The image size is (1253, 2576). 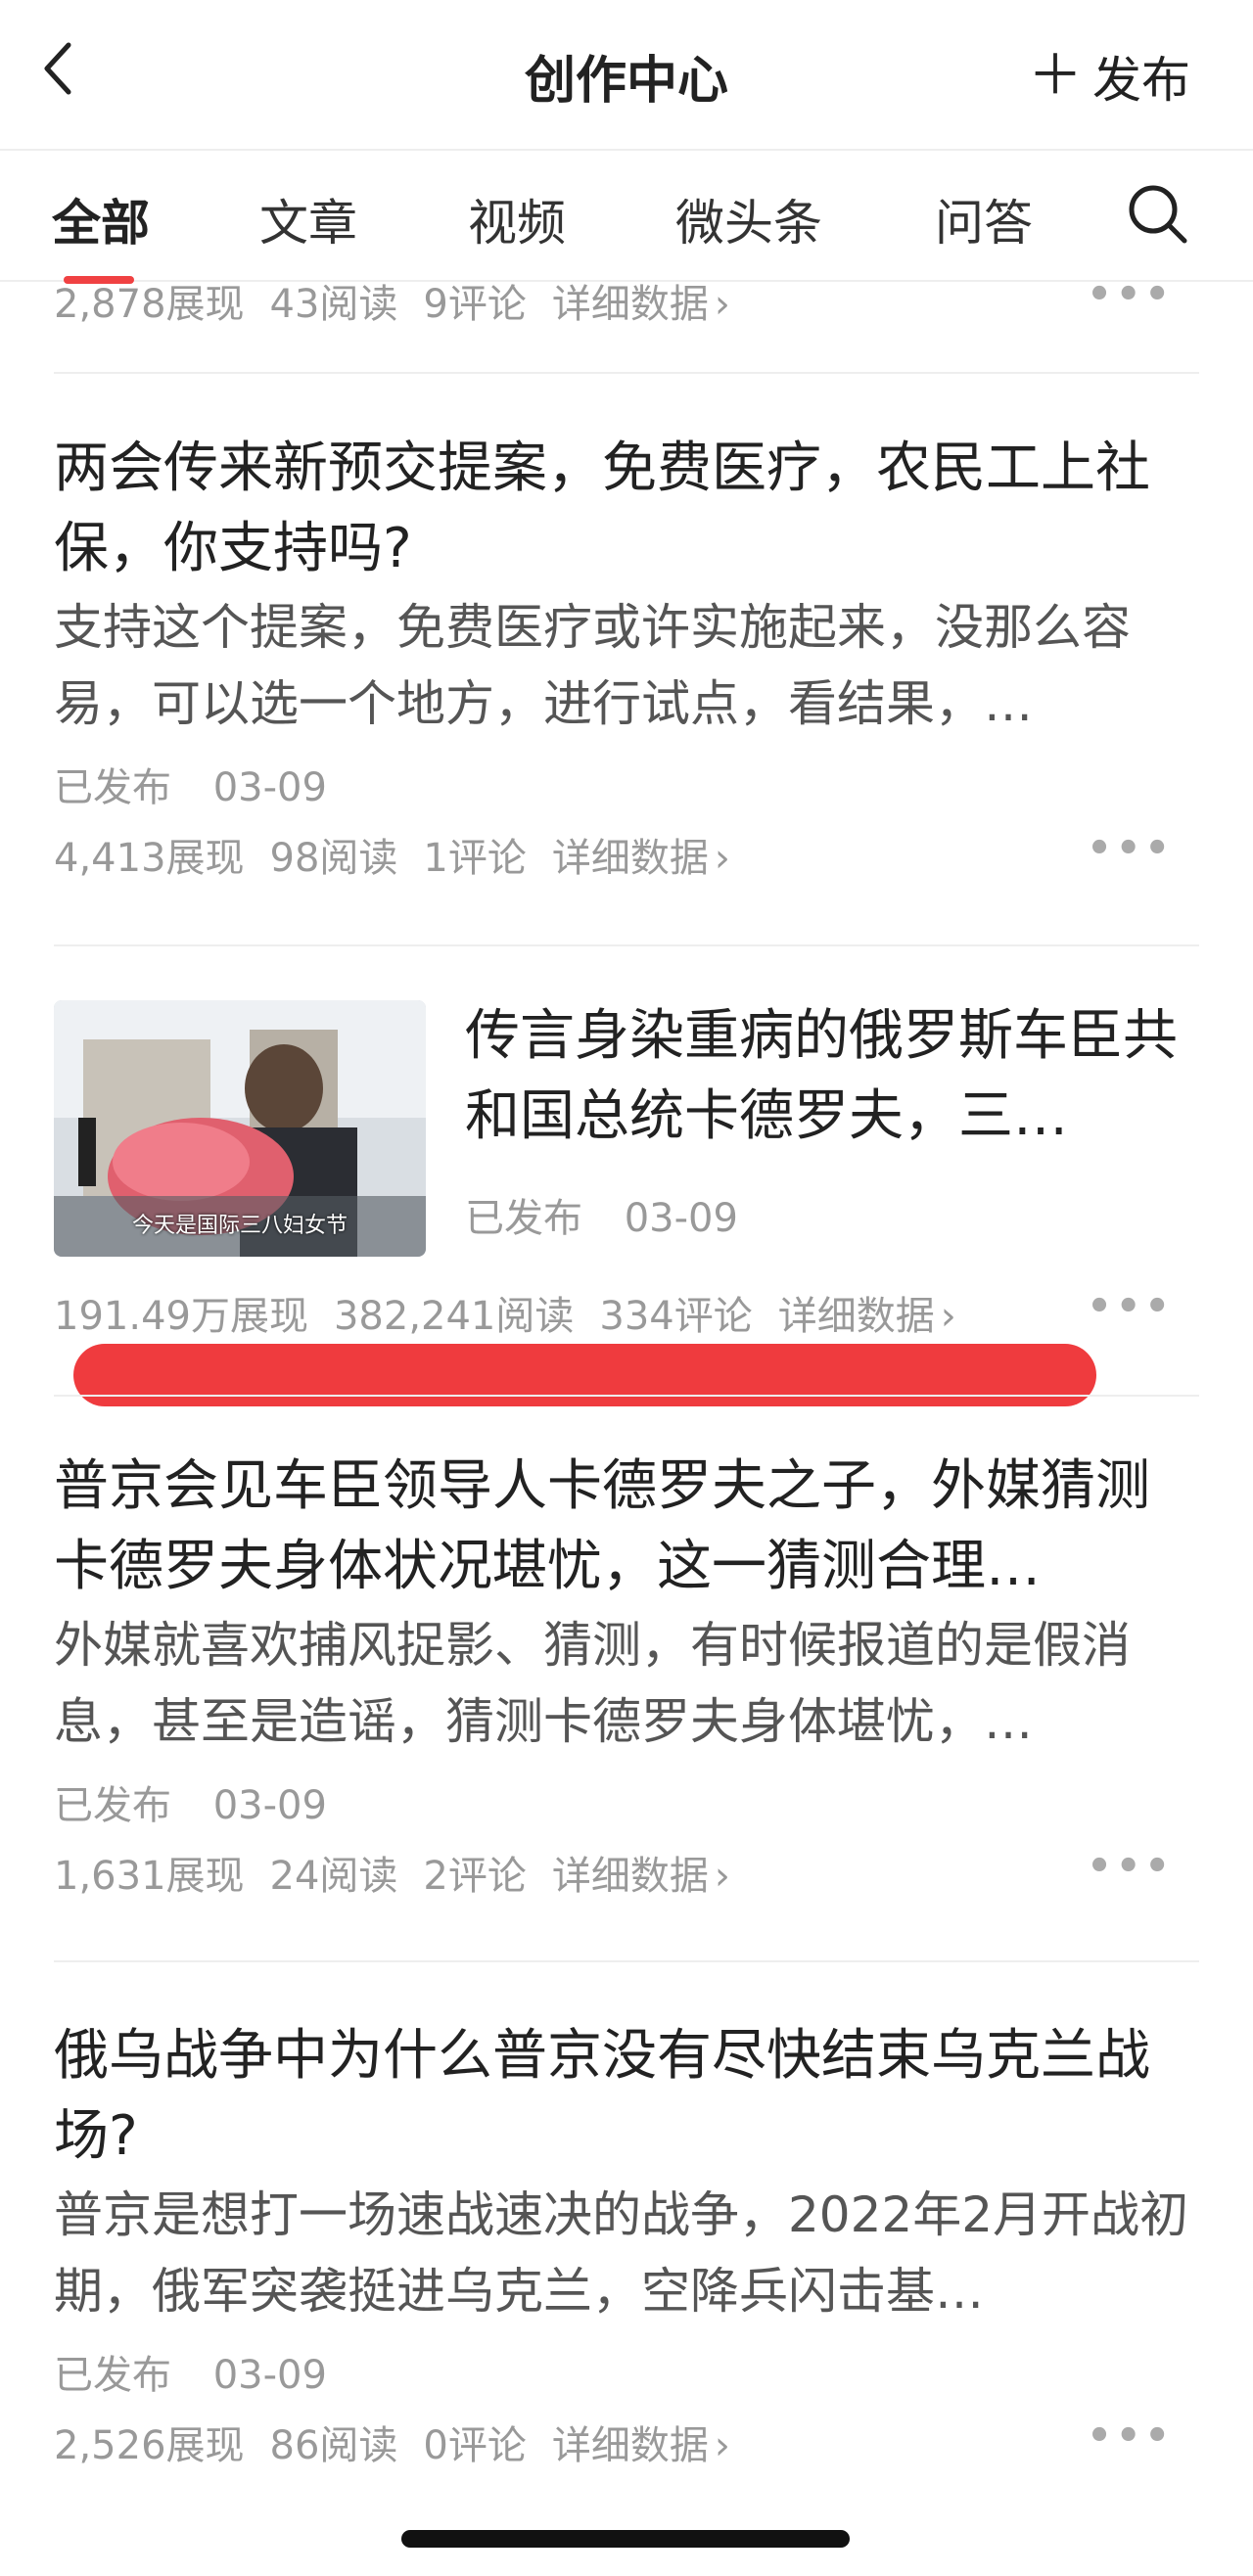 What do you see at coordinates (1055, 76) in the screenshot?
I see `plus-icon: ＋` at bounding box center [1055, 76].